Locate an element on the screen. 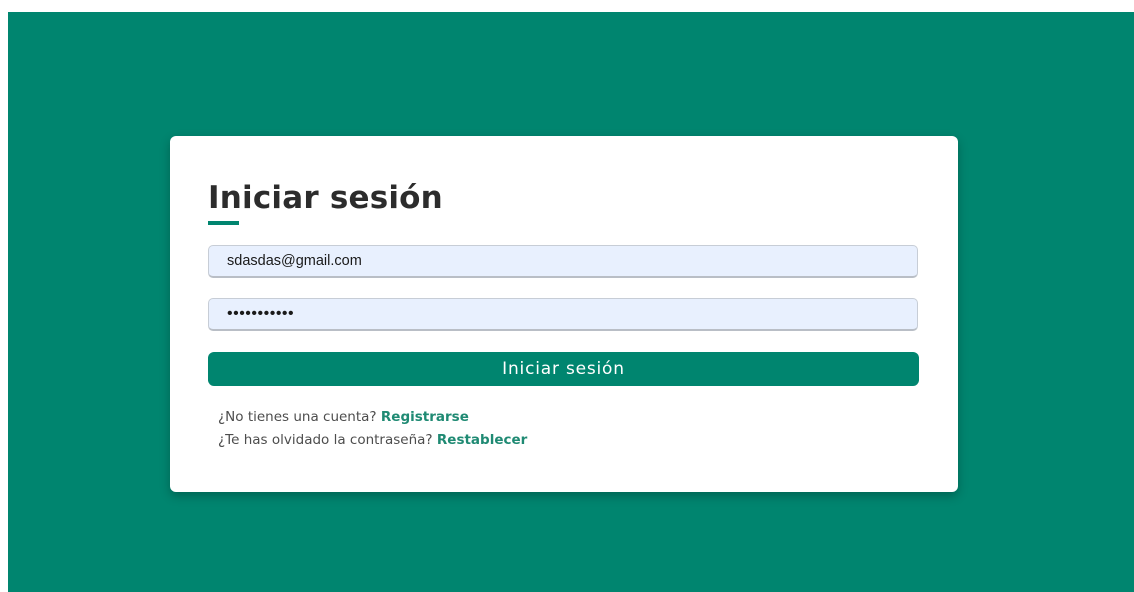  page-title: Iniciar sesión is located at coordinates (325, 198).